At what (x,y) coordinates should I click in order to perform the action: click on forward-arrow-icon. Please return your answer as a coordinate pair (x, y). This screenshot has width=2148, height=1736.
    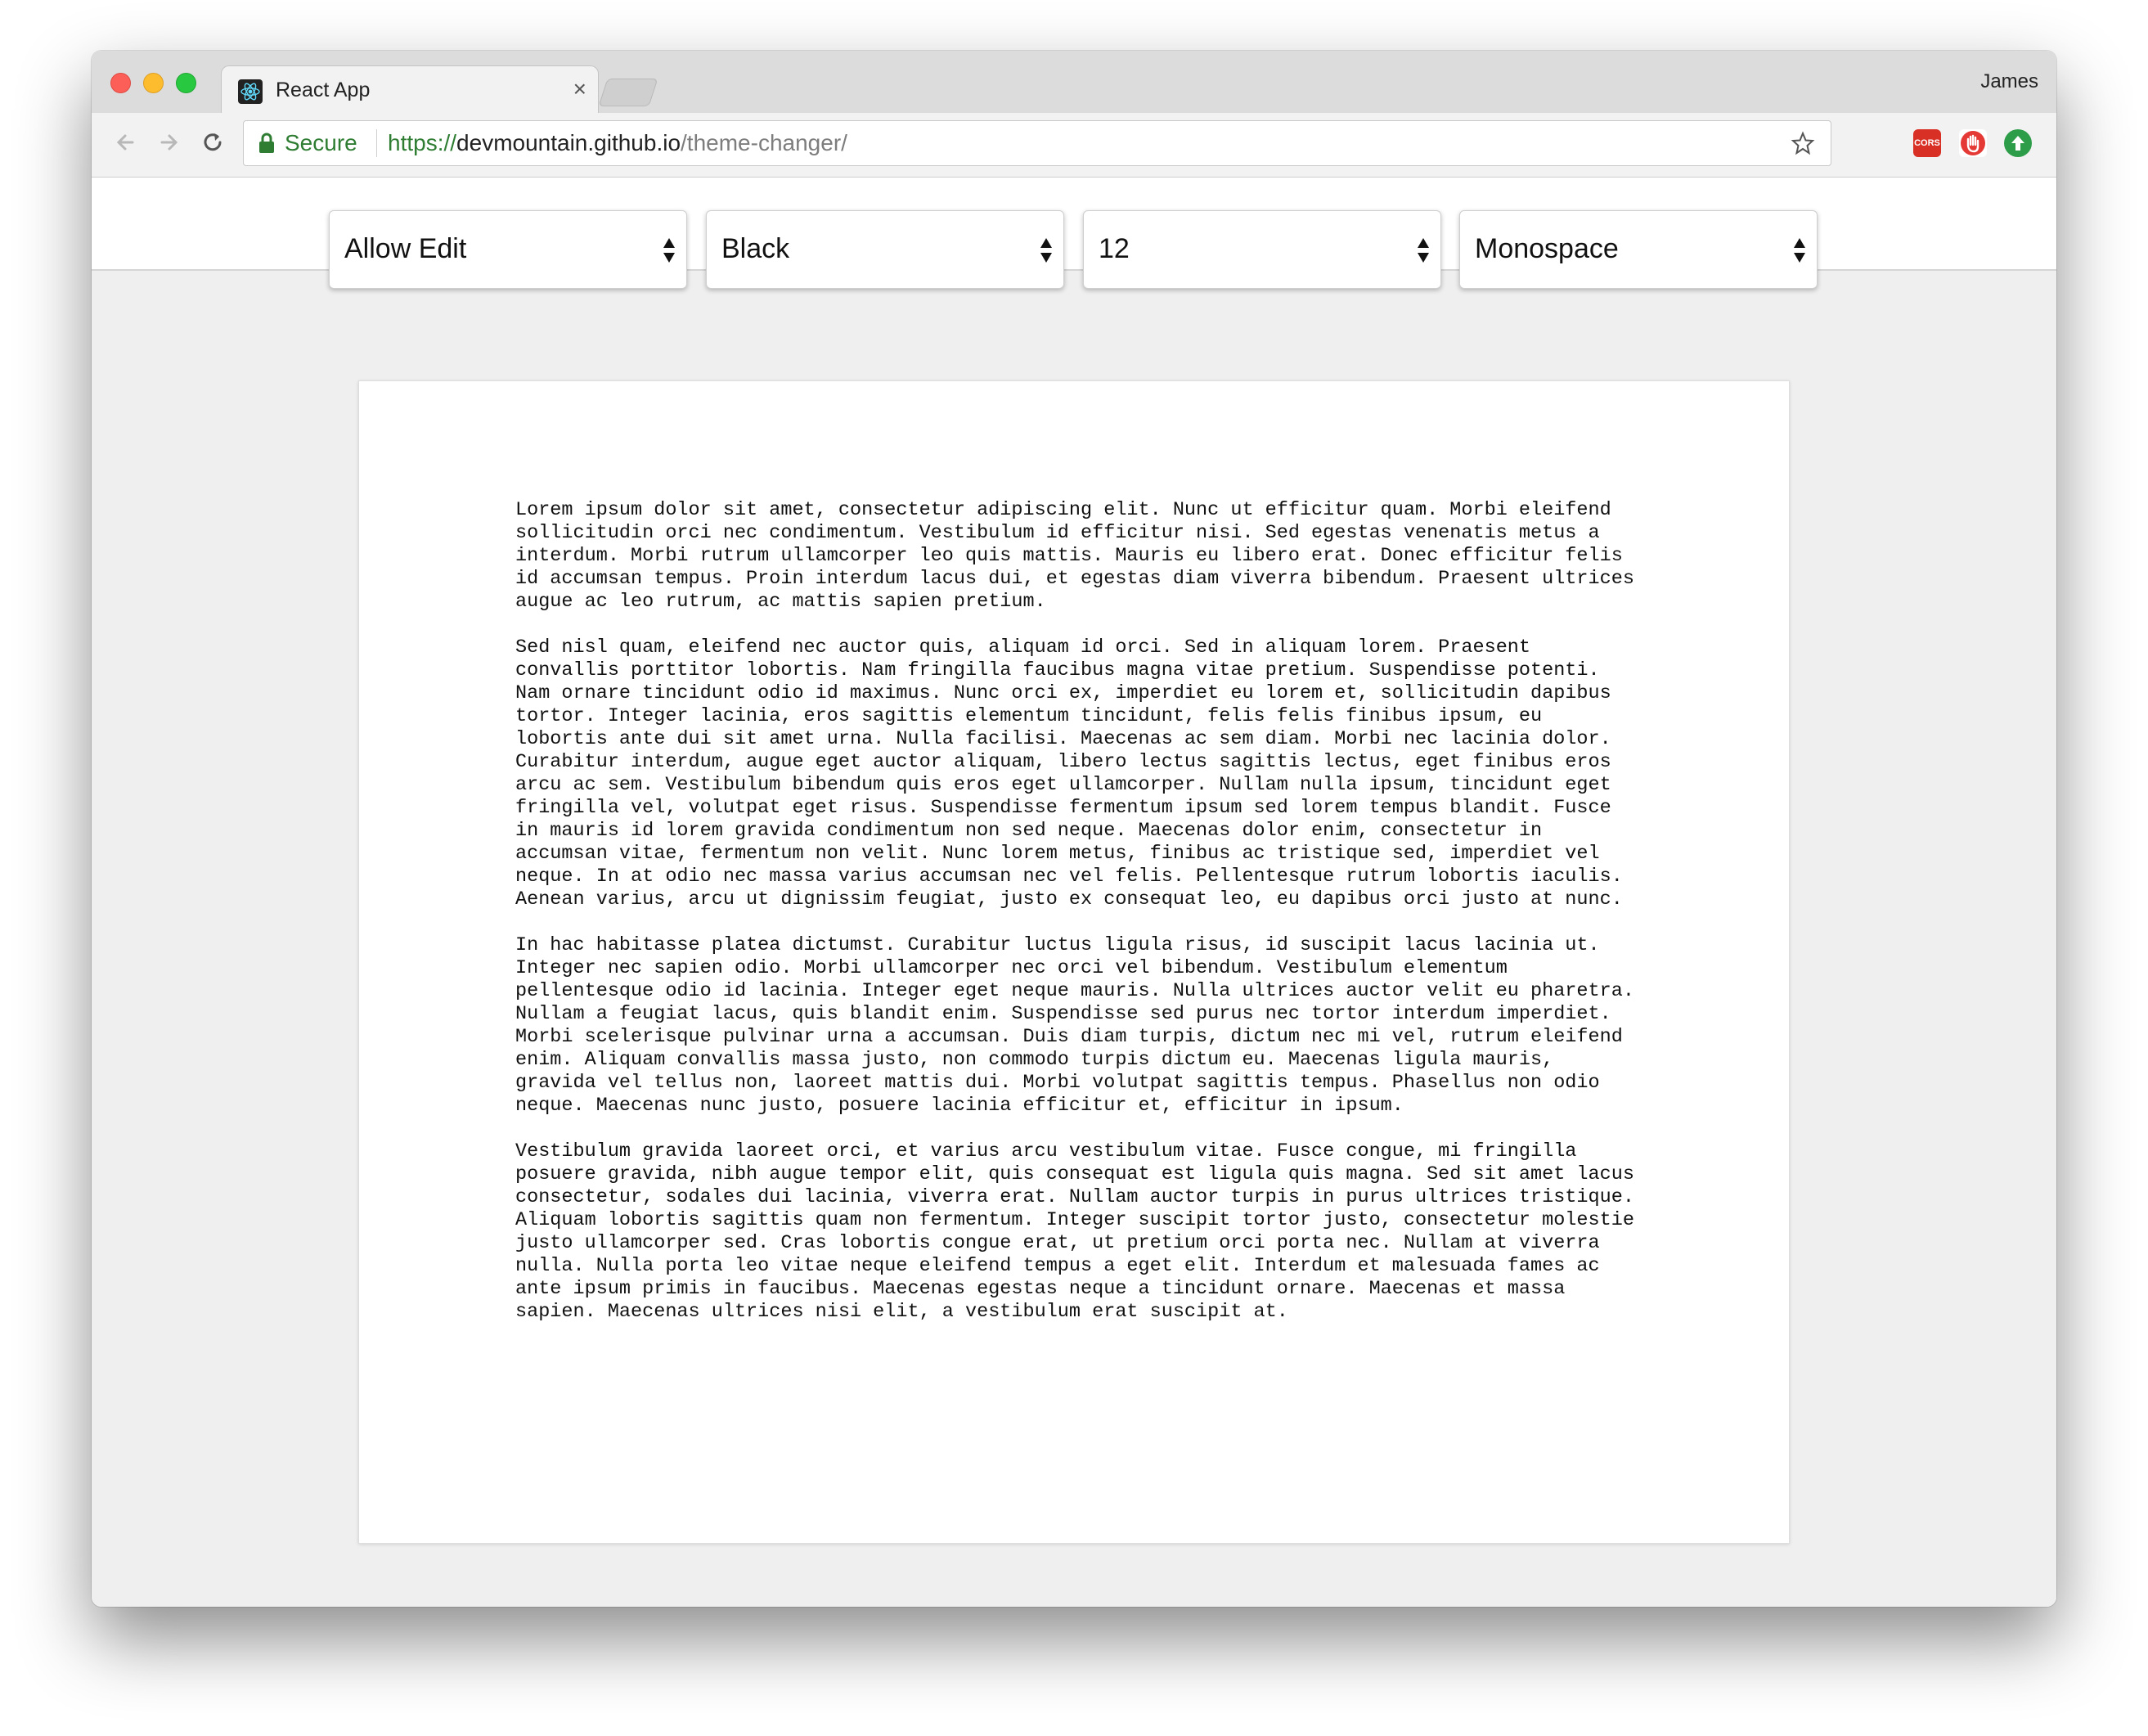
    Looking at the image, I should click on (168, 142).